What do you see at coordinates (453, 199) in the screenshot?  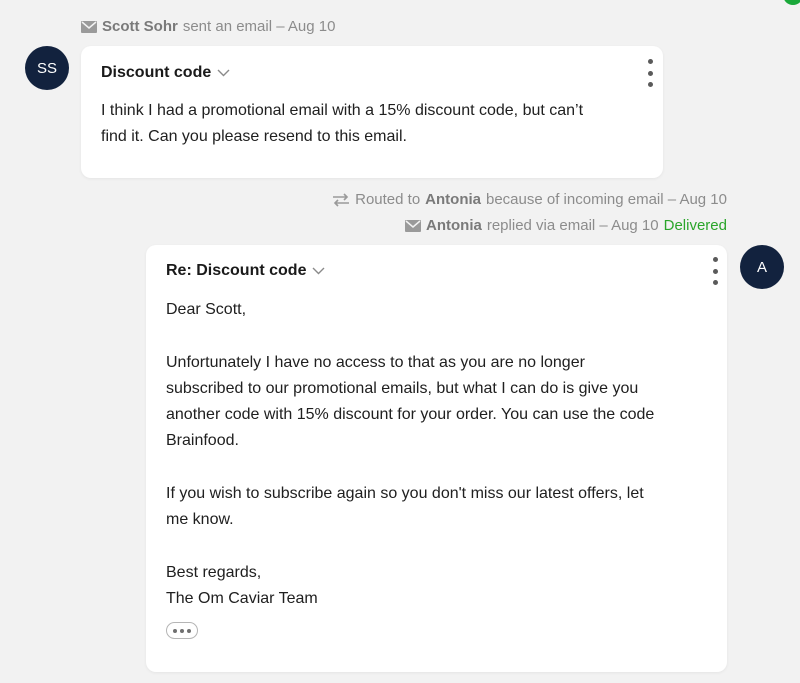 I see `routing-agent: Antonia` at bounding box center [453, 199].